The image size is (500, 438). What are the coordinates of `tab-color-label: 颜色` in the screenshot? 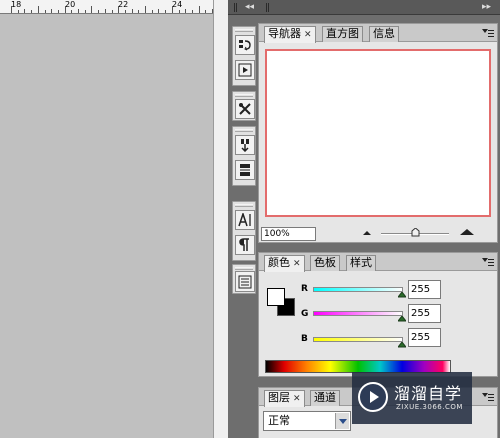 It's located at (279, 262).